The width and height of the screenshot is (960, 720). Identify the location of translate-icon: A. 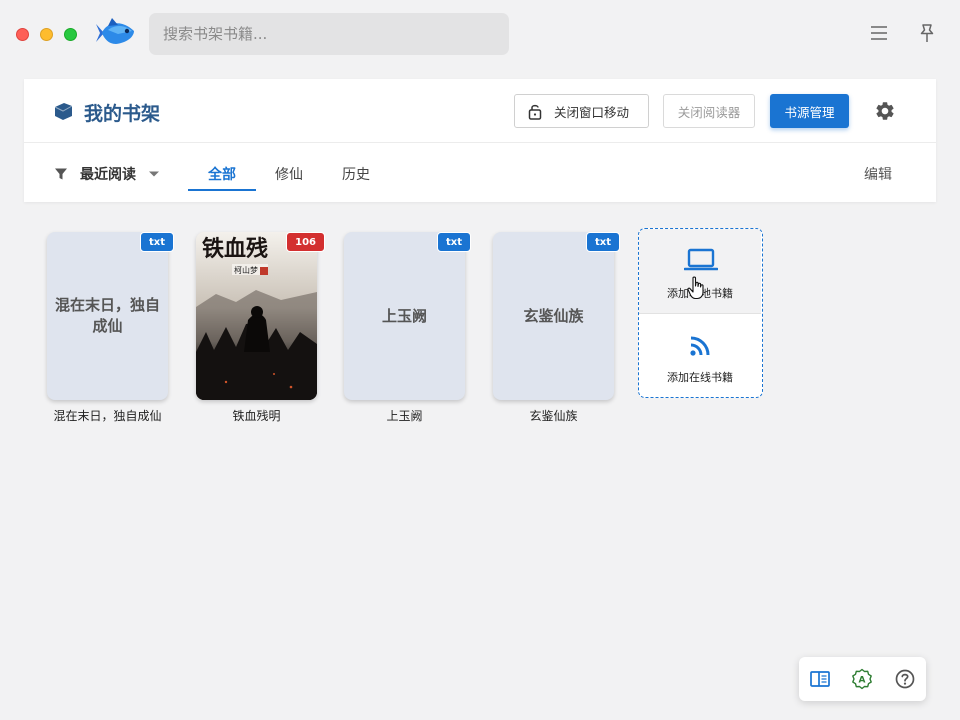
(862, 679).